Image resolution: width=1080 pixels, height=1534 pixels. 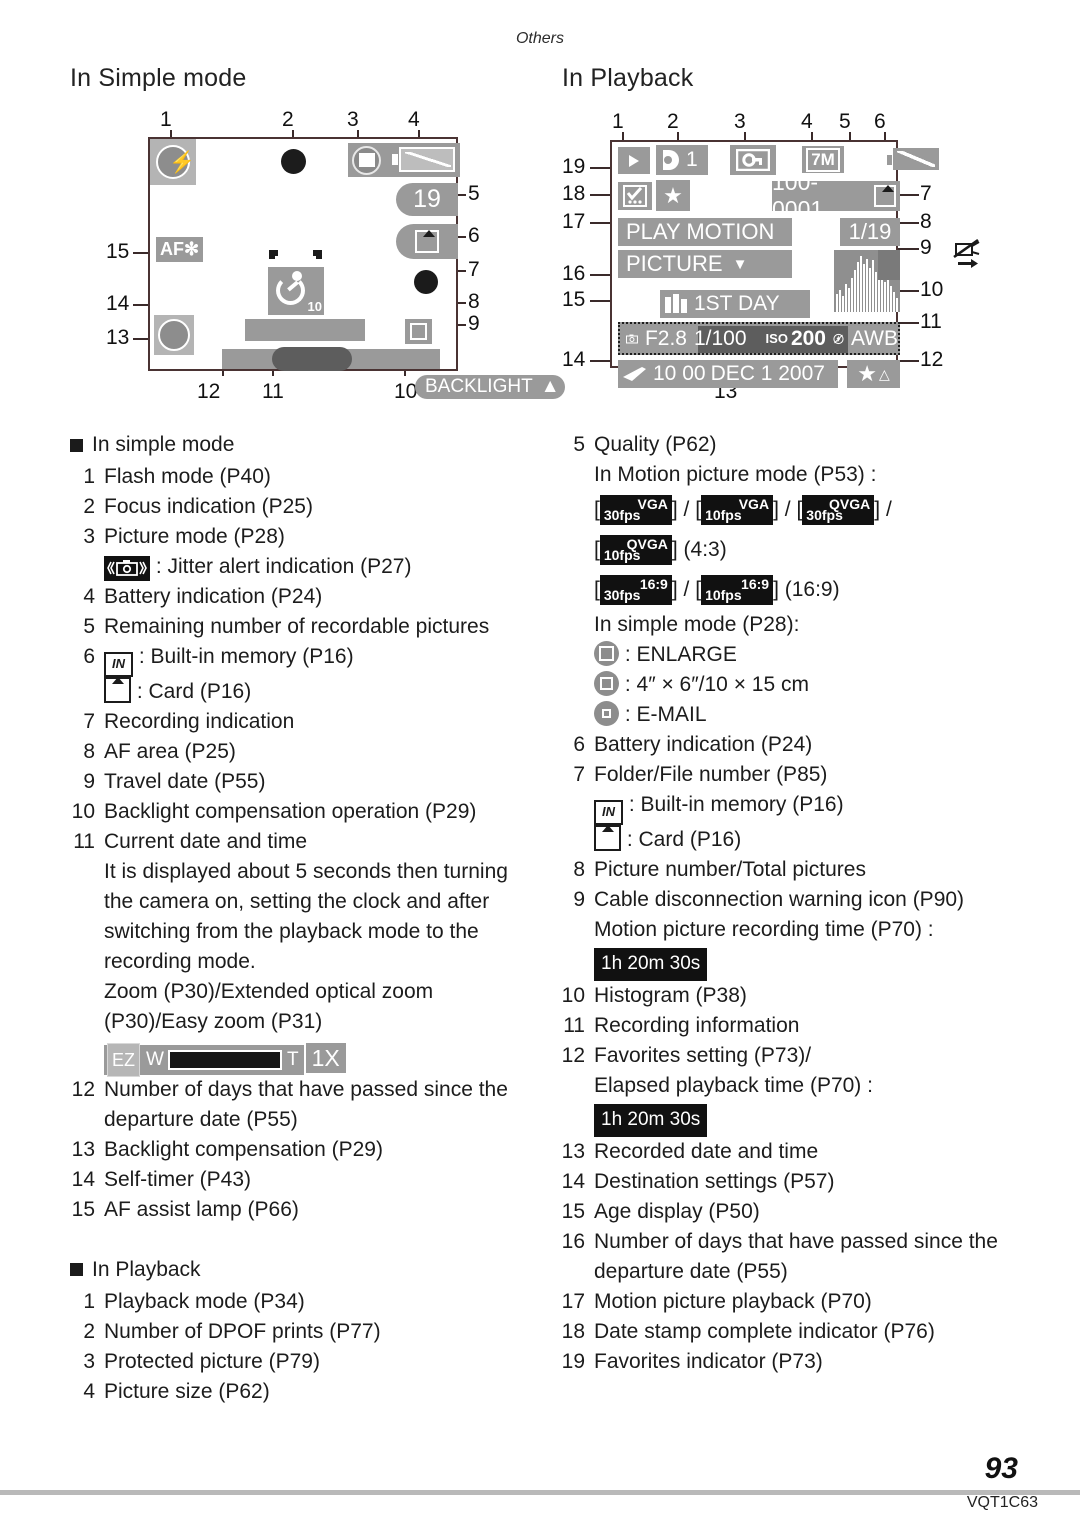 What do you see at coordinates (194, 1301) in the screenshot?
I see `list-item: 1 Playback mode (P34)` at bounding box center [194, 1301].